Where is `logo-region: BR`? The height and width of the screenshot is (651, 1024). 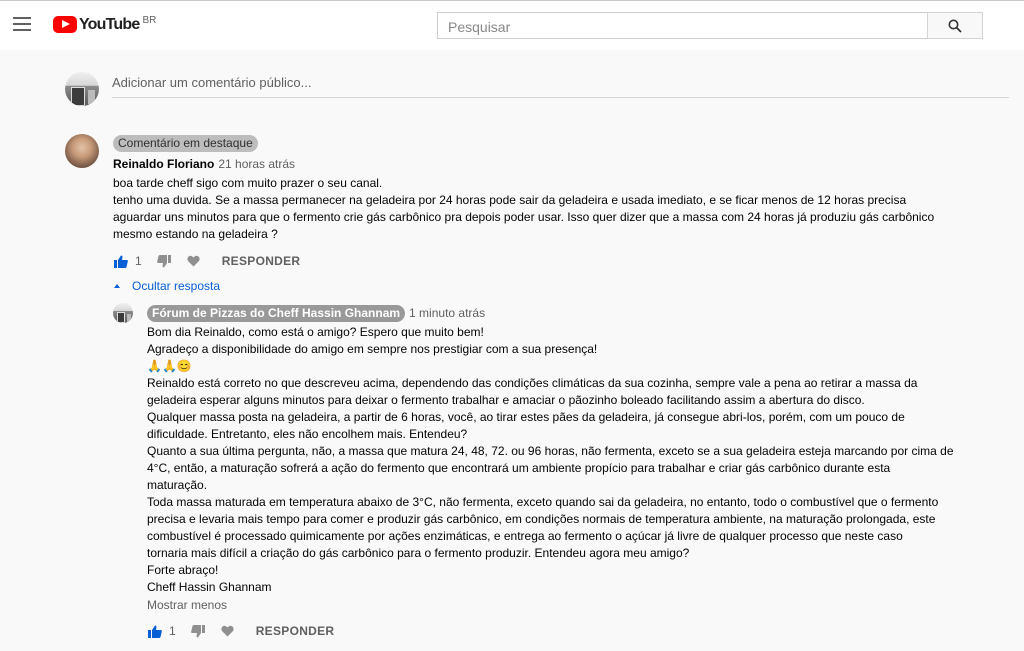
logo-region: BR is located at coordinates (149, 20).